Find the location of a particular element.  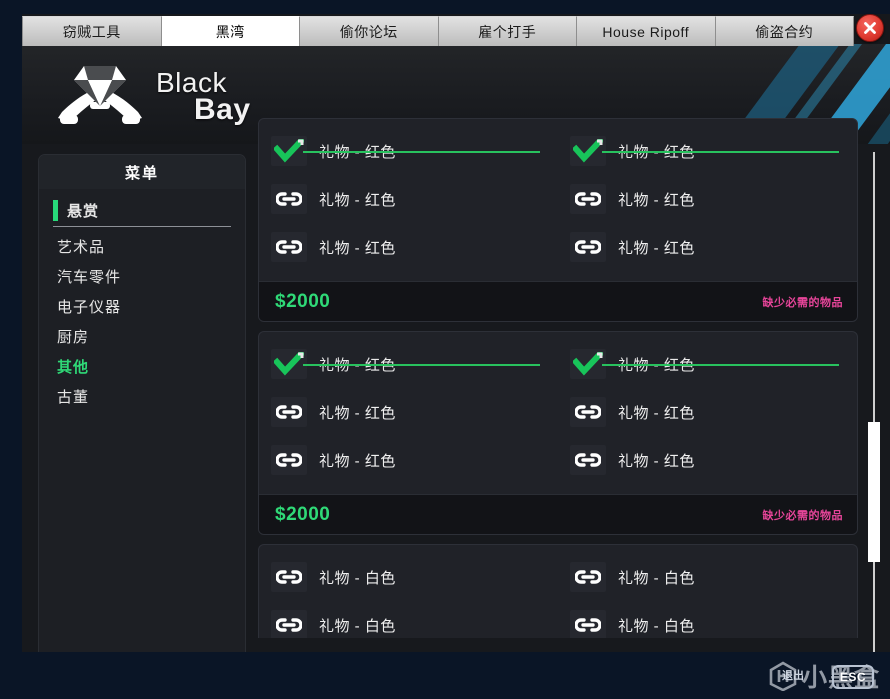

tab-3: 雇个打手 is located at coordinates (507, 31).